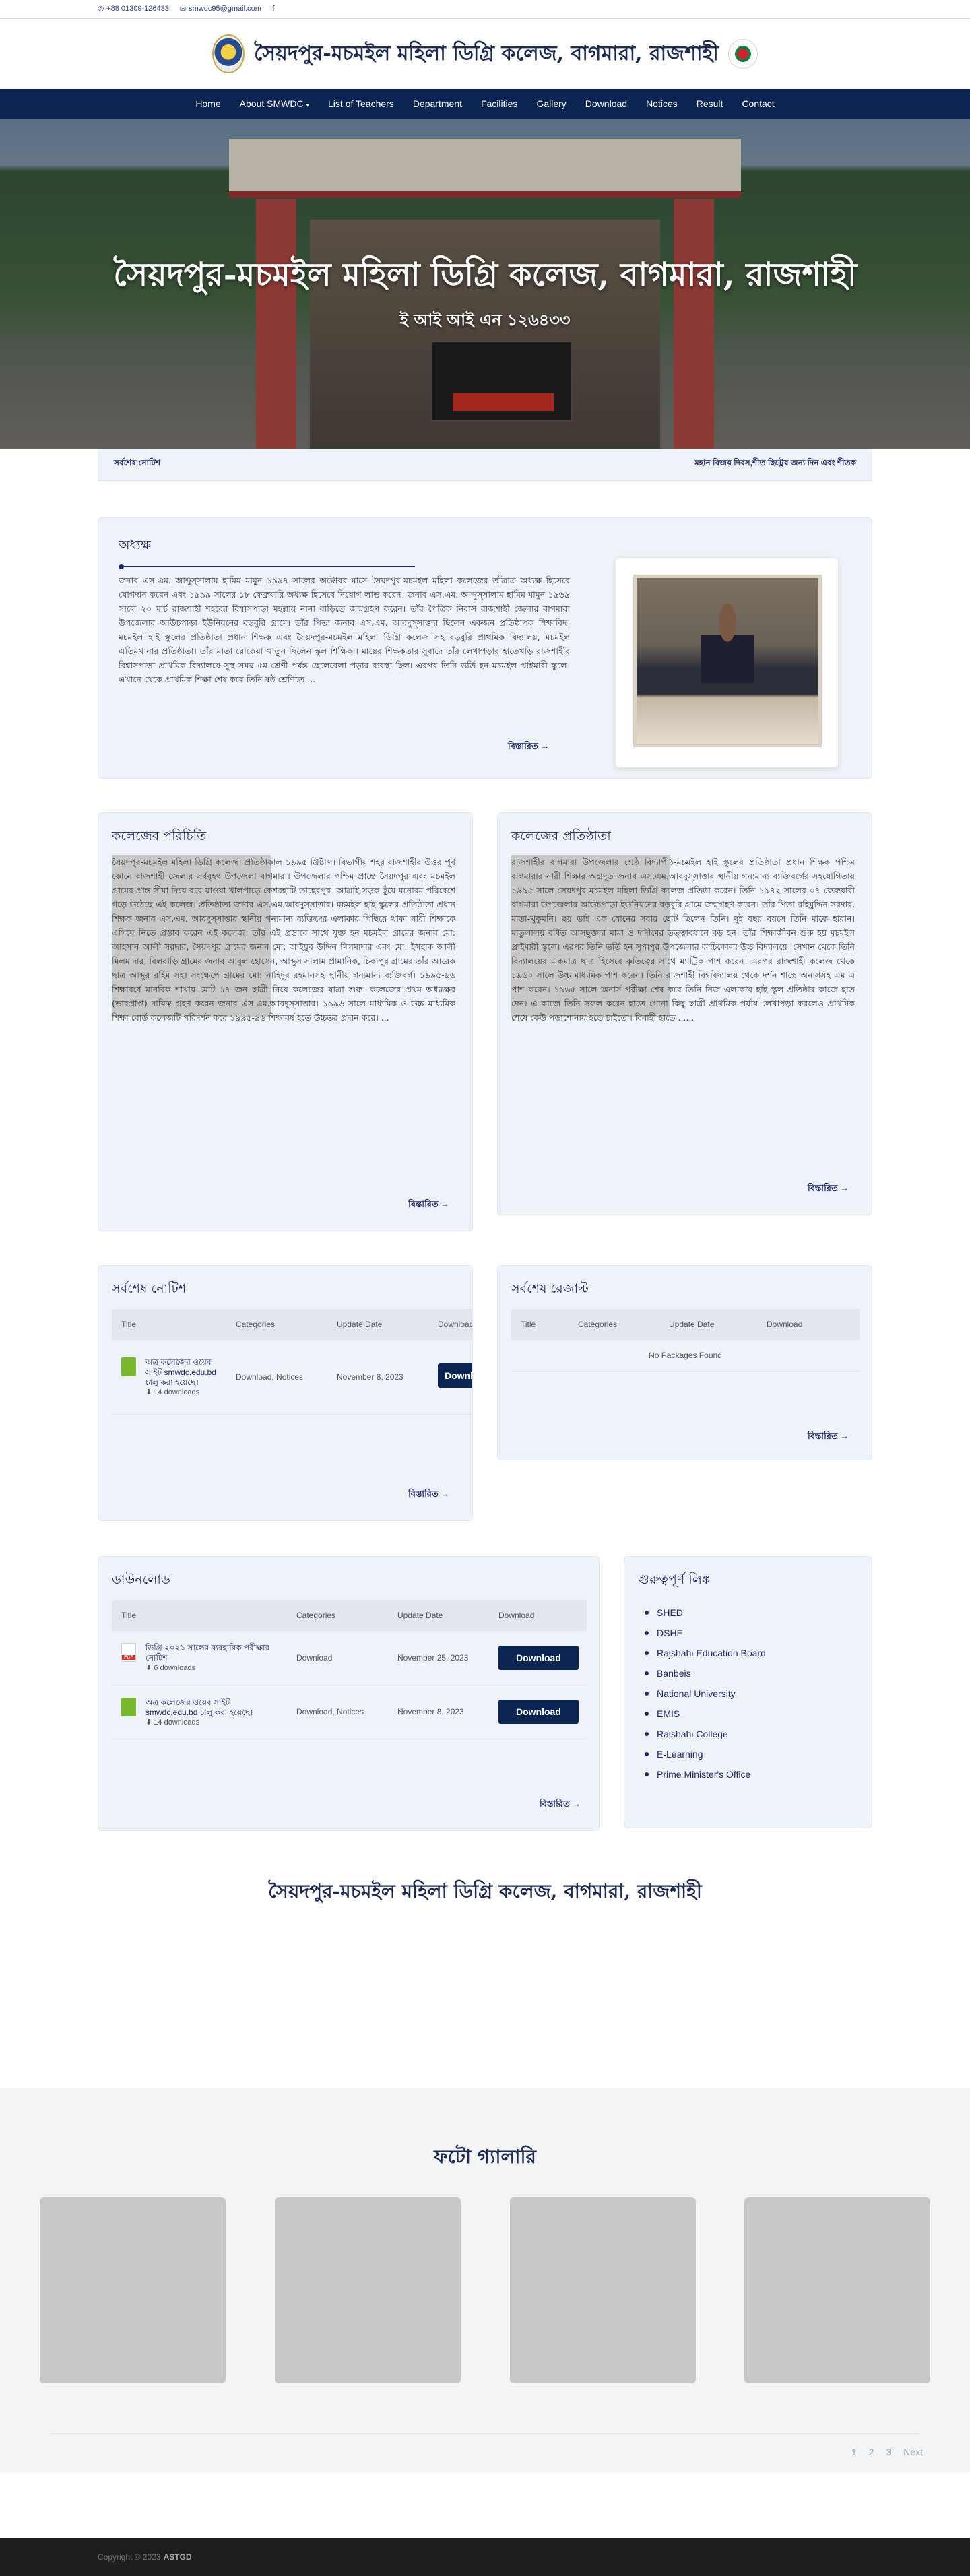 Image resolution: width=970 pixels, height=2576 pixels. I want to click on notices-more-link: বিস্তারিত →, so click(429, 1495).